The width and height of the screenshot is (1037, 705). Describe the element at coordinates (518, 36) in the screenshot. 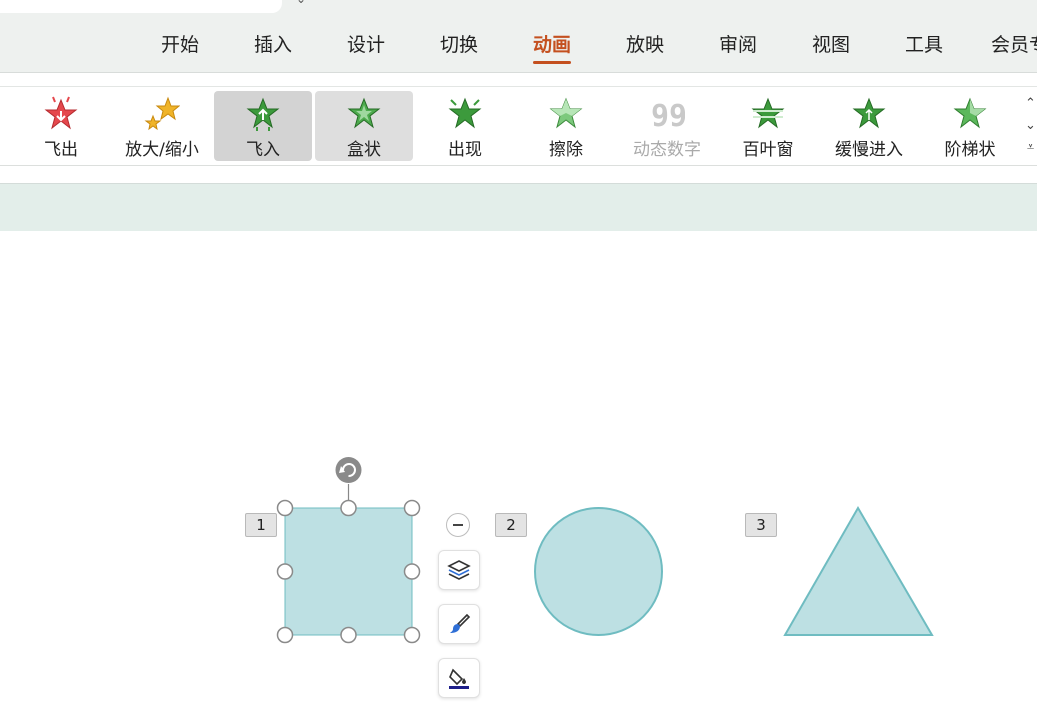

I see `menu-bar: ⌄ 开始 插入 设计 切换 动画 放映 审阅 视图 工具 会员专` at that location.